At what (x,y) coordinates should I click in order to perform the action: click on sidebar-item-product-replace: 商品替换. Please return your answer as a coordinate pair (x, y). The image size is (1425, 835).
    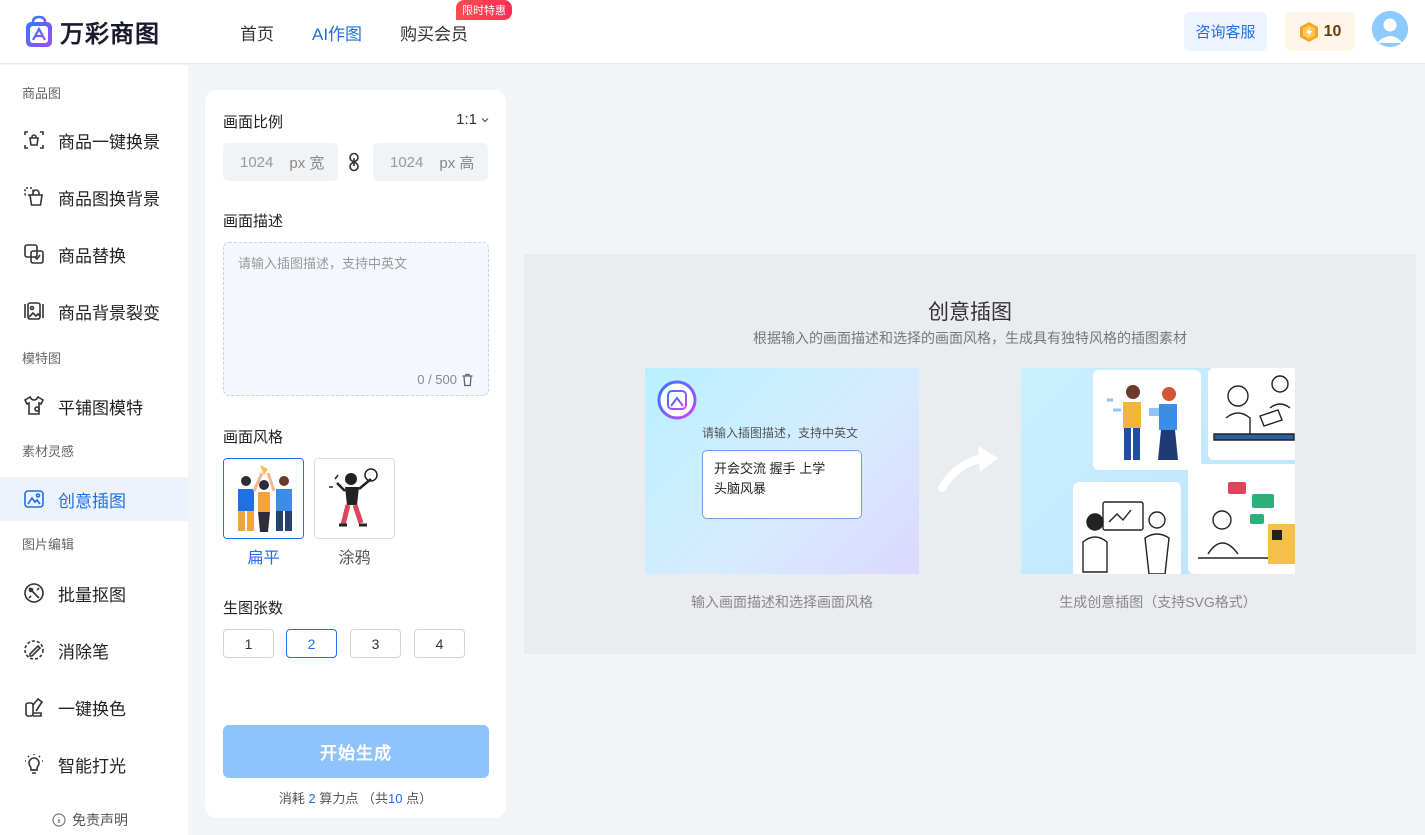
    Looking at the image, I should click on (94, 254).